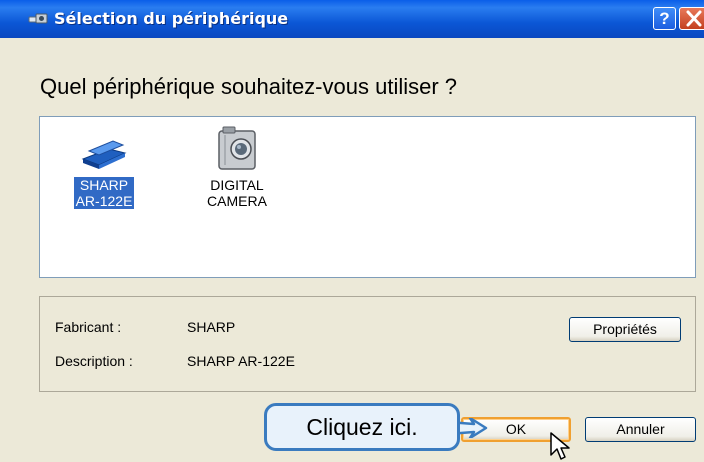 The image size is (704, 462). What do you see at coordinates (104, 201) in the screenshot?
I see `device-label-line2: AR-122E` at bounding box center [104, 201].